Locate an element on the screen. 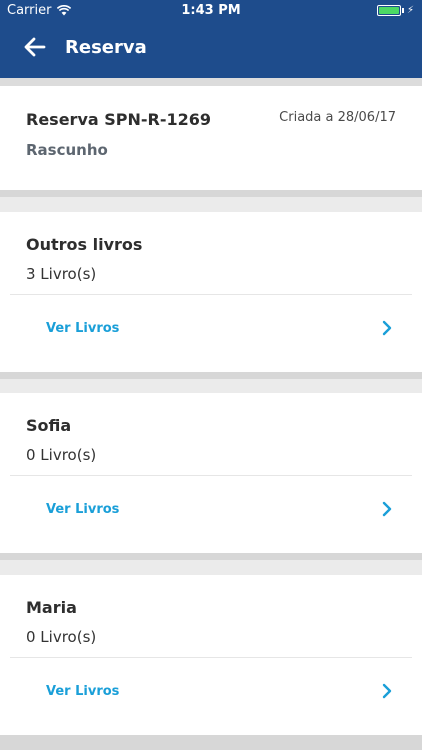 The height and width of the screenshot is (750, 422). group-name: Outros livros is located at coordinates (84, 244).